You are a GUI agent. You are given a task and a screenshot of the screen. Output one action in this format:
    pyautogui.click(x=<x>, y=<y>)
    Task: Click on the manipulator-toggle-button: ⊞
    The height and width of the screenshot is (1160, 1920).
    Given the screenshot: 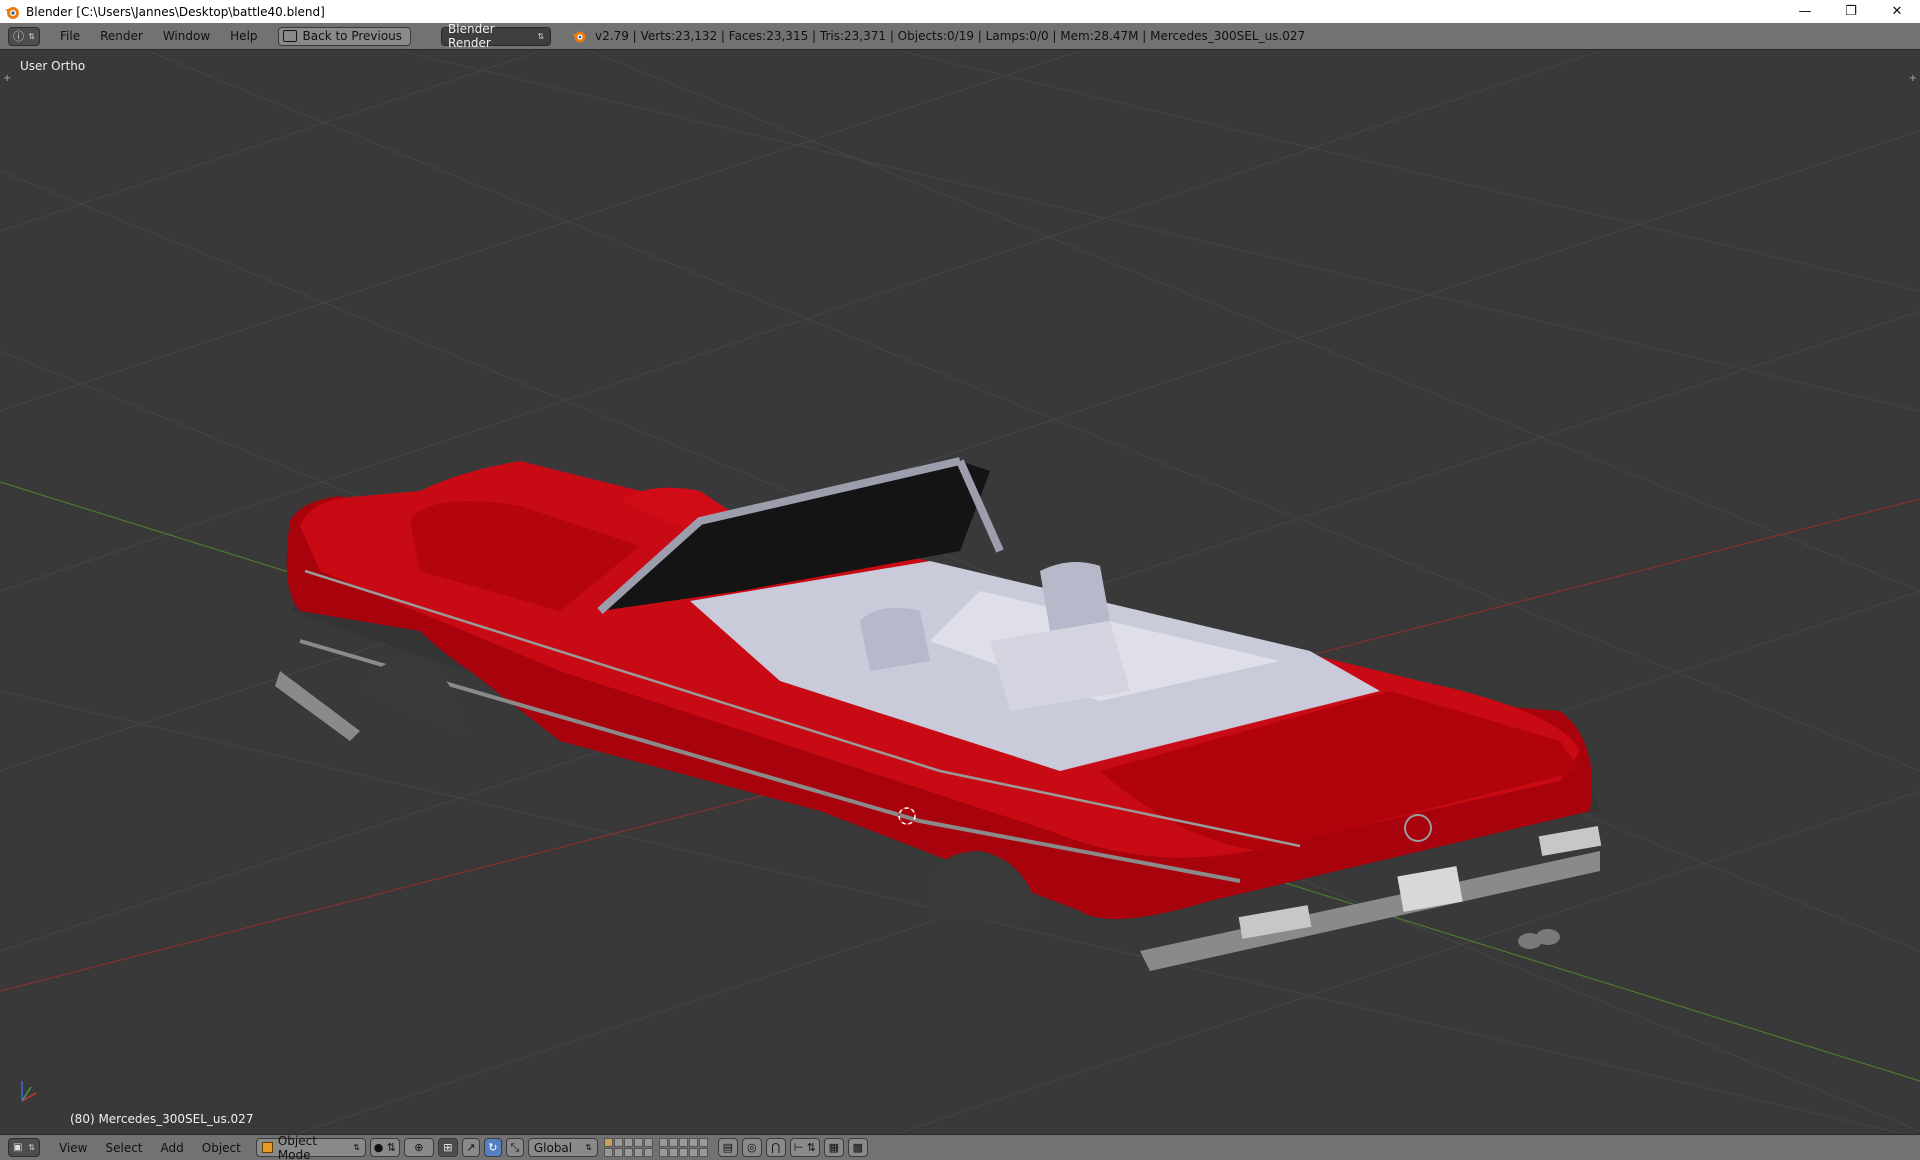 What is the action you would take?
    pyautogui.click(x=447, y=1147)
    